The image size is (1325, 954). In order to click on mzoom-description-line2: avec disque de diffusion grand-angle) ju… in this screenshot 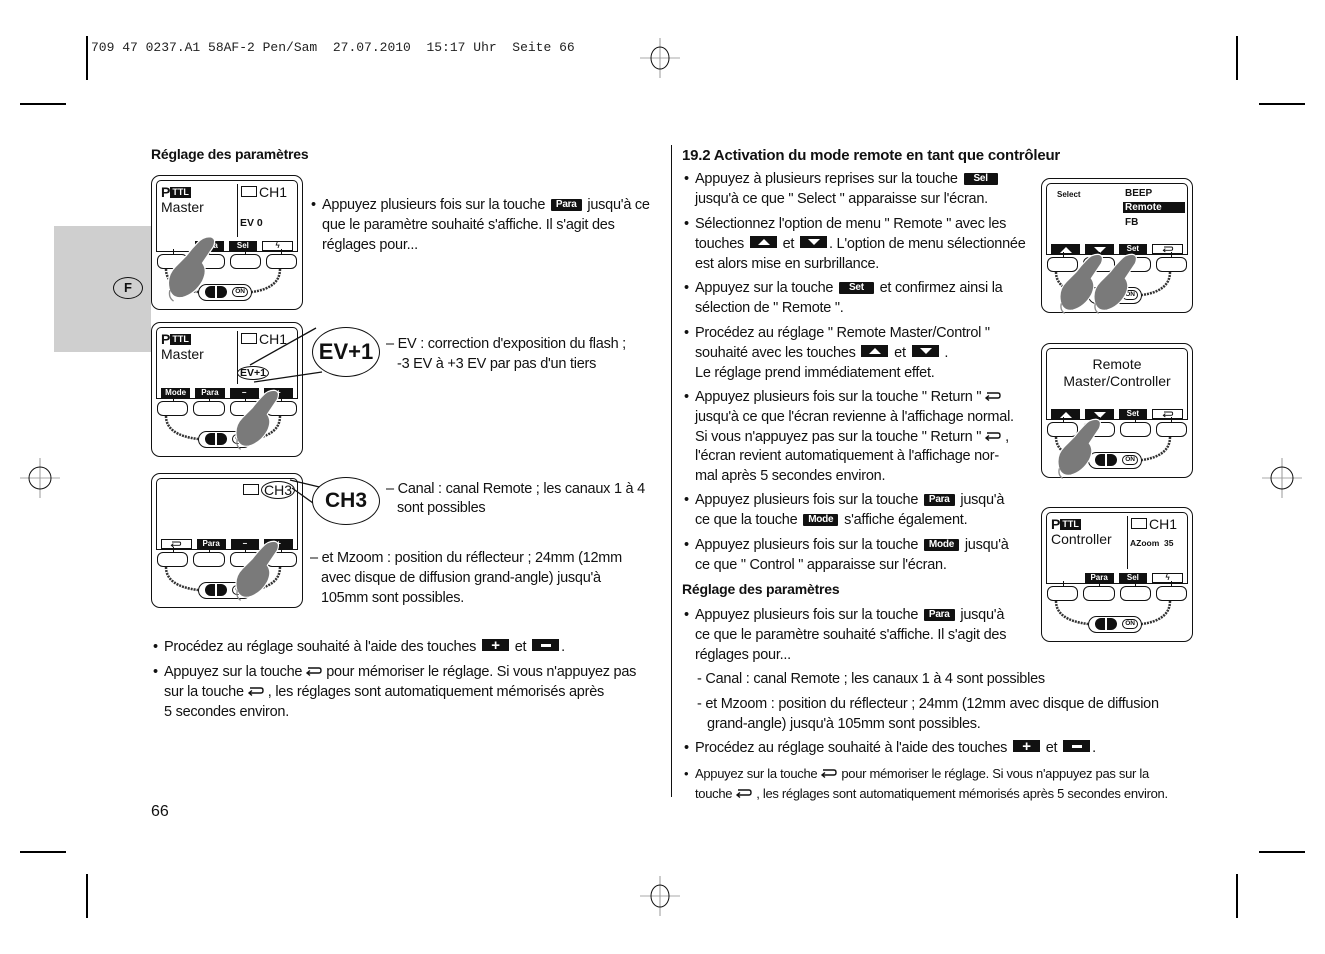, I will do `click(461, 578)`.